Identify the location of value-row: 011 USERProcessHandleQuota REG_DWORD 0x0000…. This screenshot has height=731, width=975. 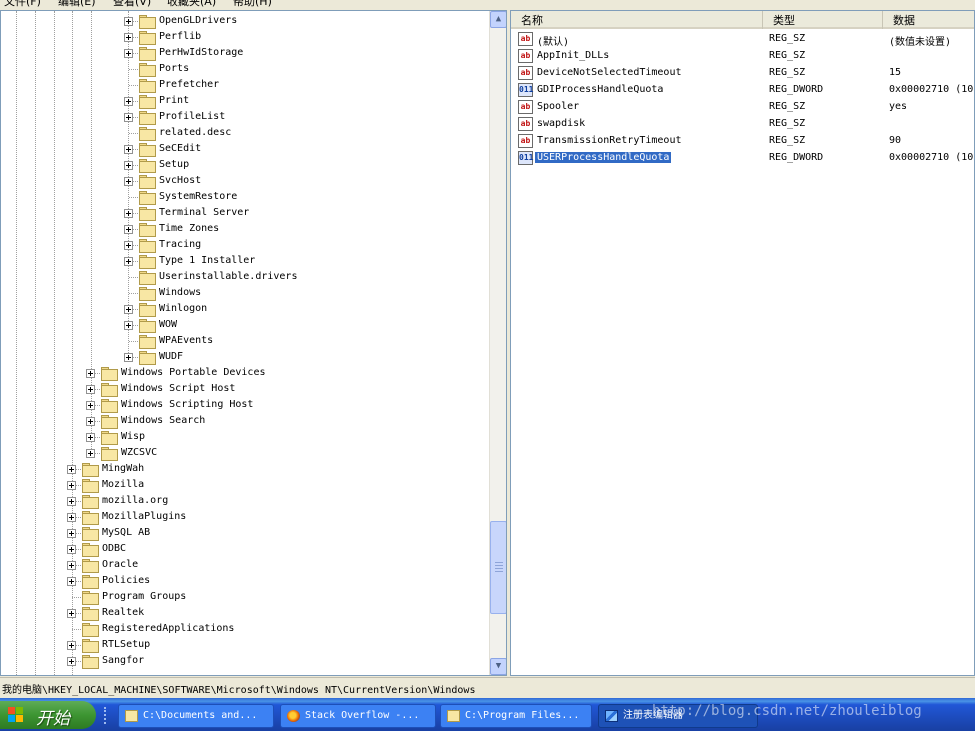
(744, 158).